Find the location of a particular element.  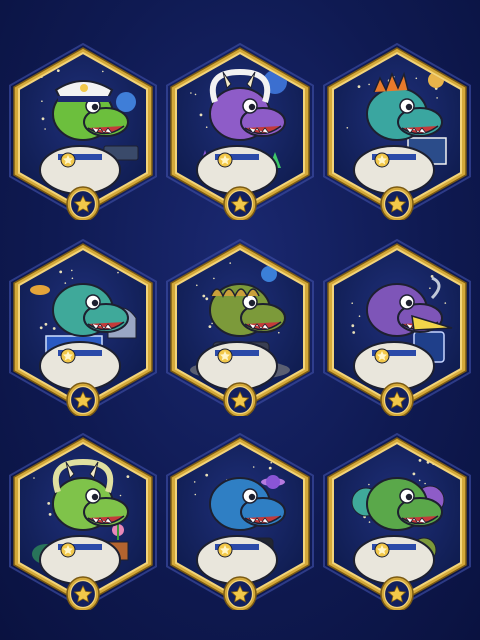

pteranodon-communications-icon is located at coordinates (397, 327).